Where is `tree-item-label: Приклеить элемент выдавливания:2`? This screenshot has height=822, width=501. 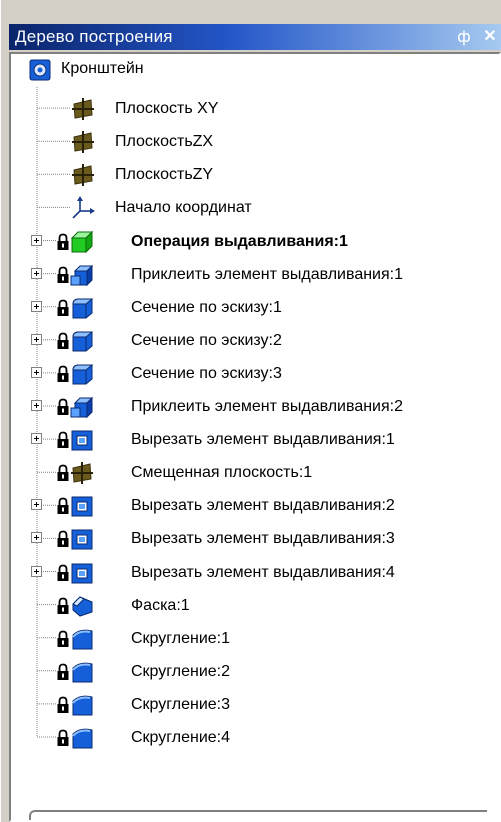
tree-item-label: Приклеить элемент выдавливания:2 is located at coordinates (267, 406).